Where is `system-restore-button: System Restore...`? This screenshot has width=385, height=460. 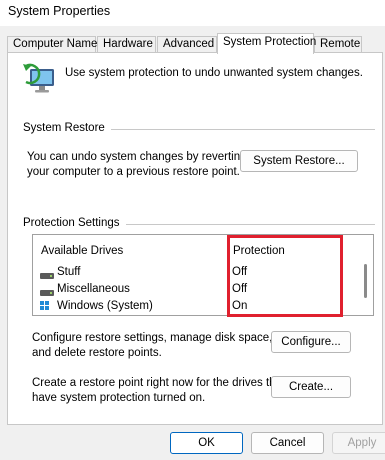
system-restore-button: System Restore... is located at coordinates (299, 161).